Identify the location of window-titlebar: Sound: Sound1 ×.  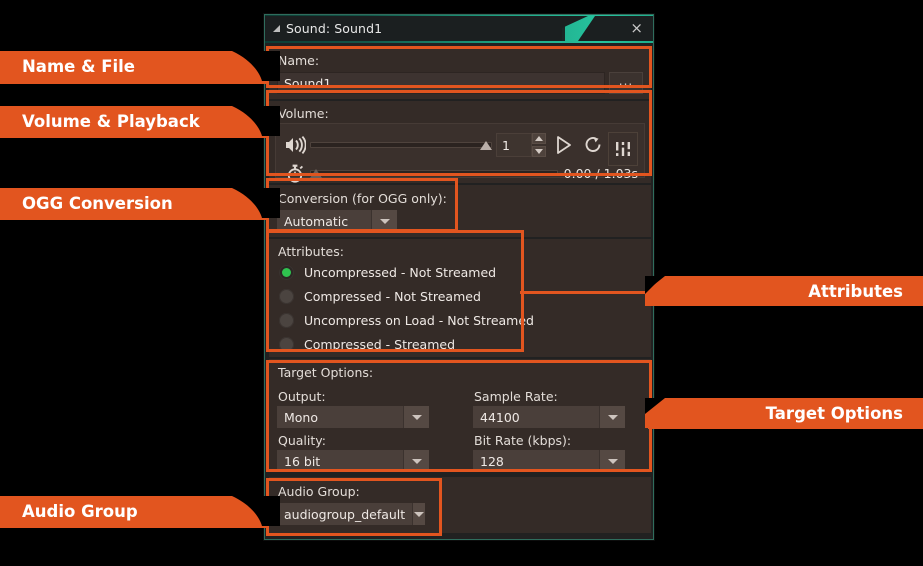
(459, 29).